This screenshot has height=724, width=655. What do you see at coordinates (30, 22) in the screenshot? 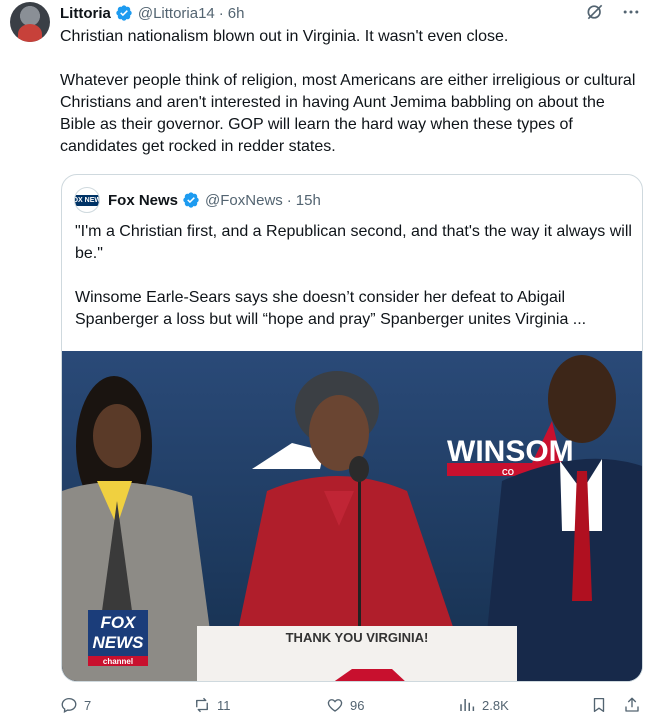
I see `avatar` at bounding box center [30, 22].